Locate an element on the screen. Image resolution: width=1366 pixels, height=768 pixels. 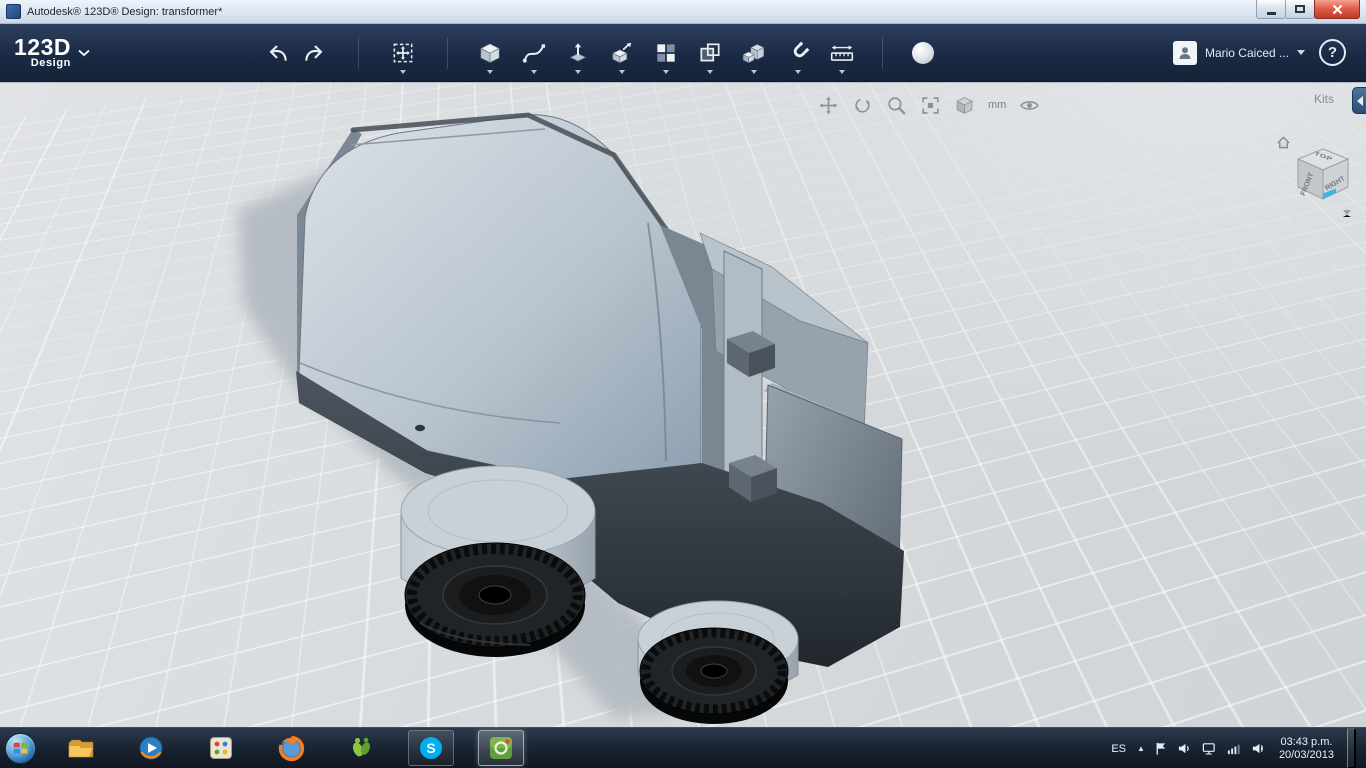
firefox-icon is located at coordinates (291, 748).